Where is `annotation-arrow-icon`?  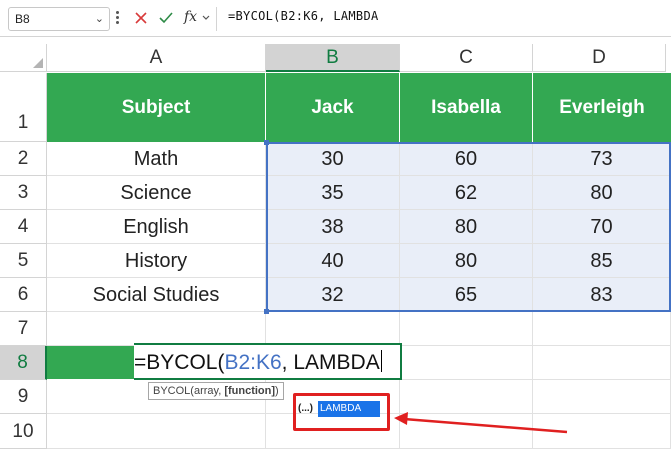
annotation-arrow-icon is located at coordinates (481, 423).